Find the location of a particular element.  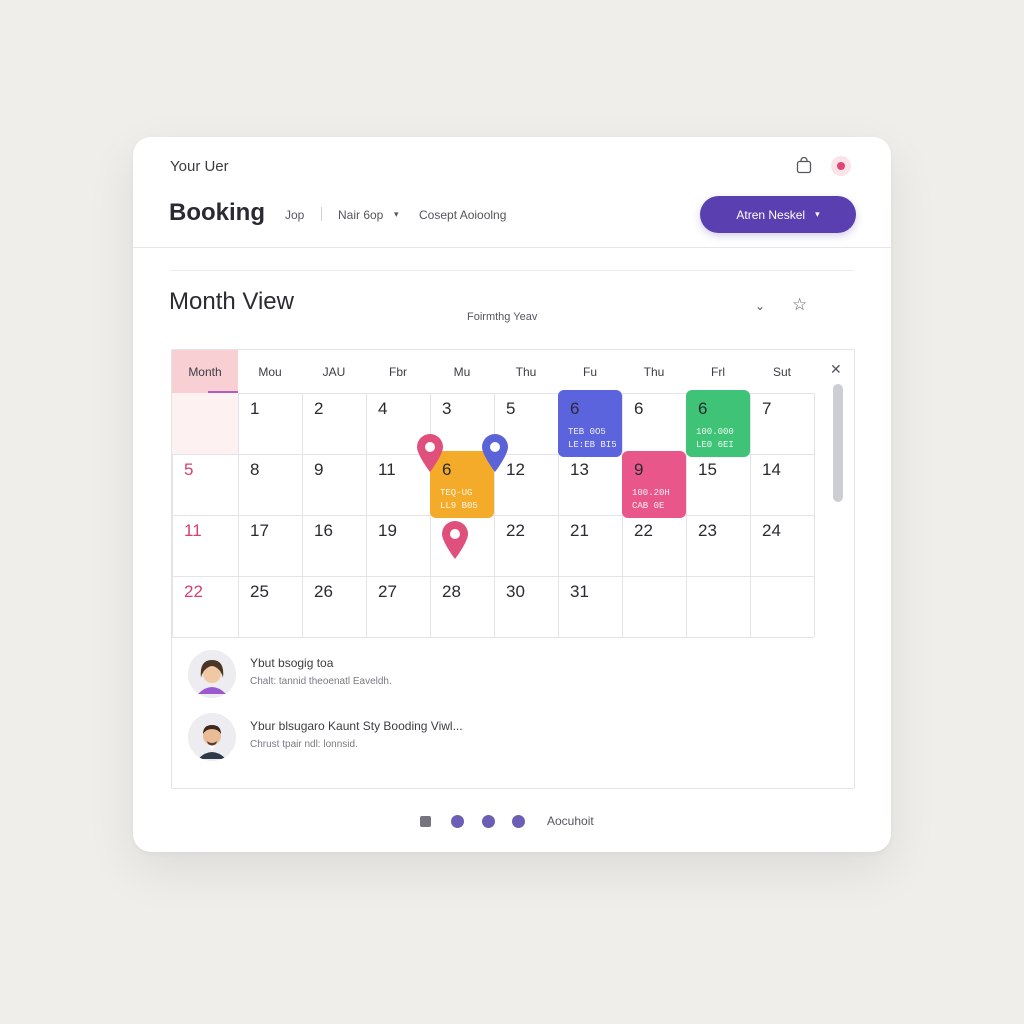

pager-label: Aocuhoit is located at coordinates (570, 821).